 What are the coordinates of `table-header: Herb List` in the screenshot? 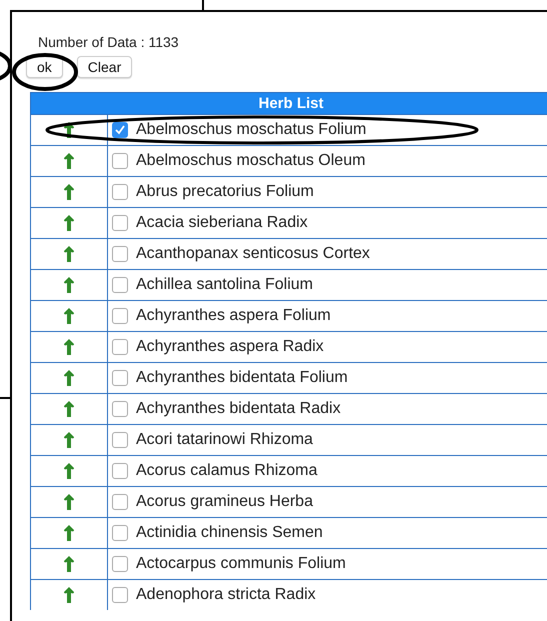 It's located at (289, 103).